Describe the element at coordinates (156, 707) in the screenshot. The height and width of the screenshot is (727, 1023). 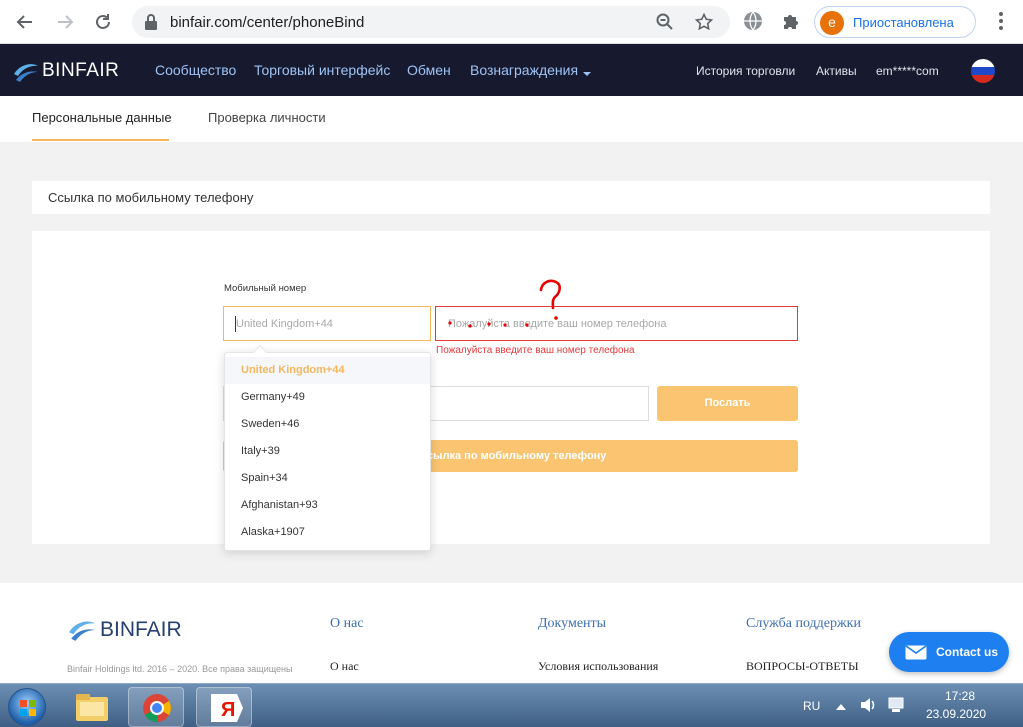
I see `chrome-taskbar-icon` at that location.